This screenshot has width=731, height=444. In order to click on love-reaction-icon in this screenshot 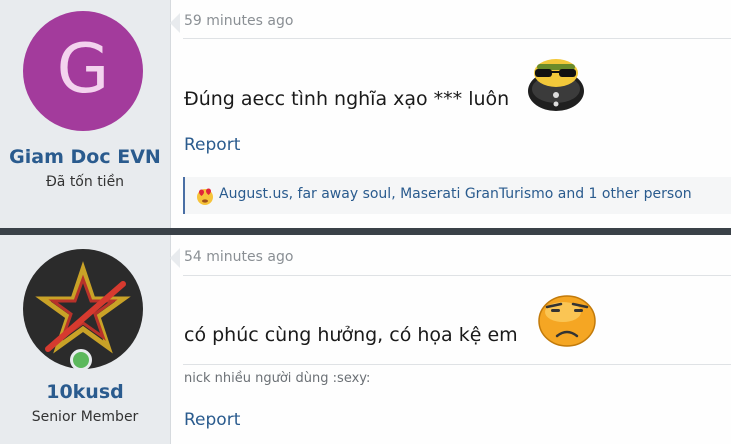, I will do `click(205, 196)`.